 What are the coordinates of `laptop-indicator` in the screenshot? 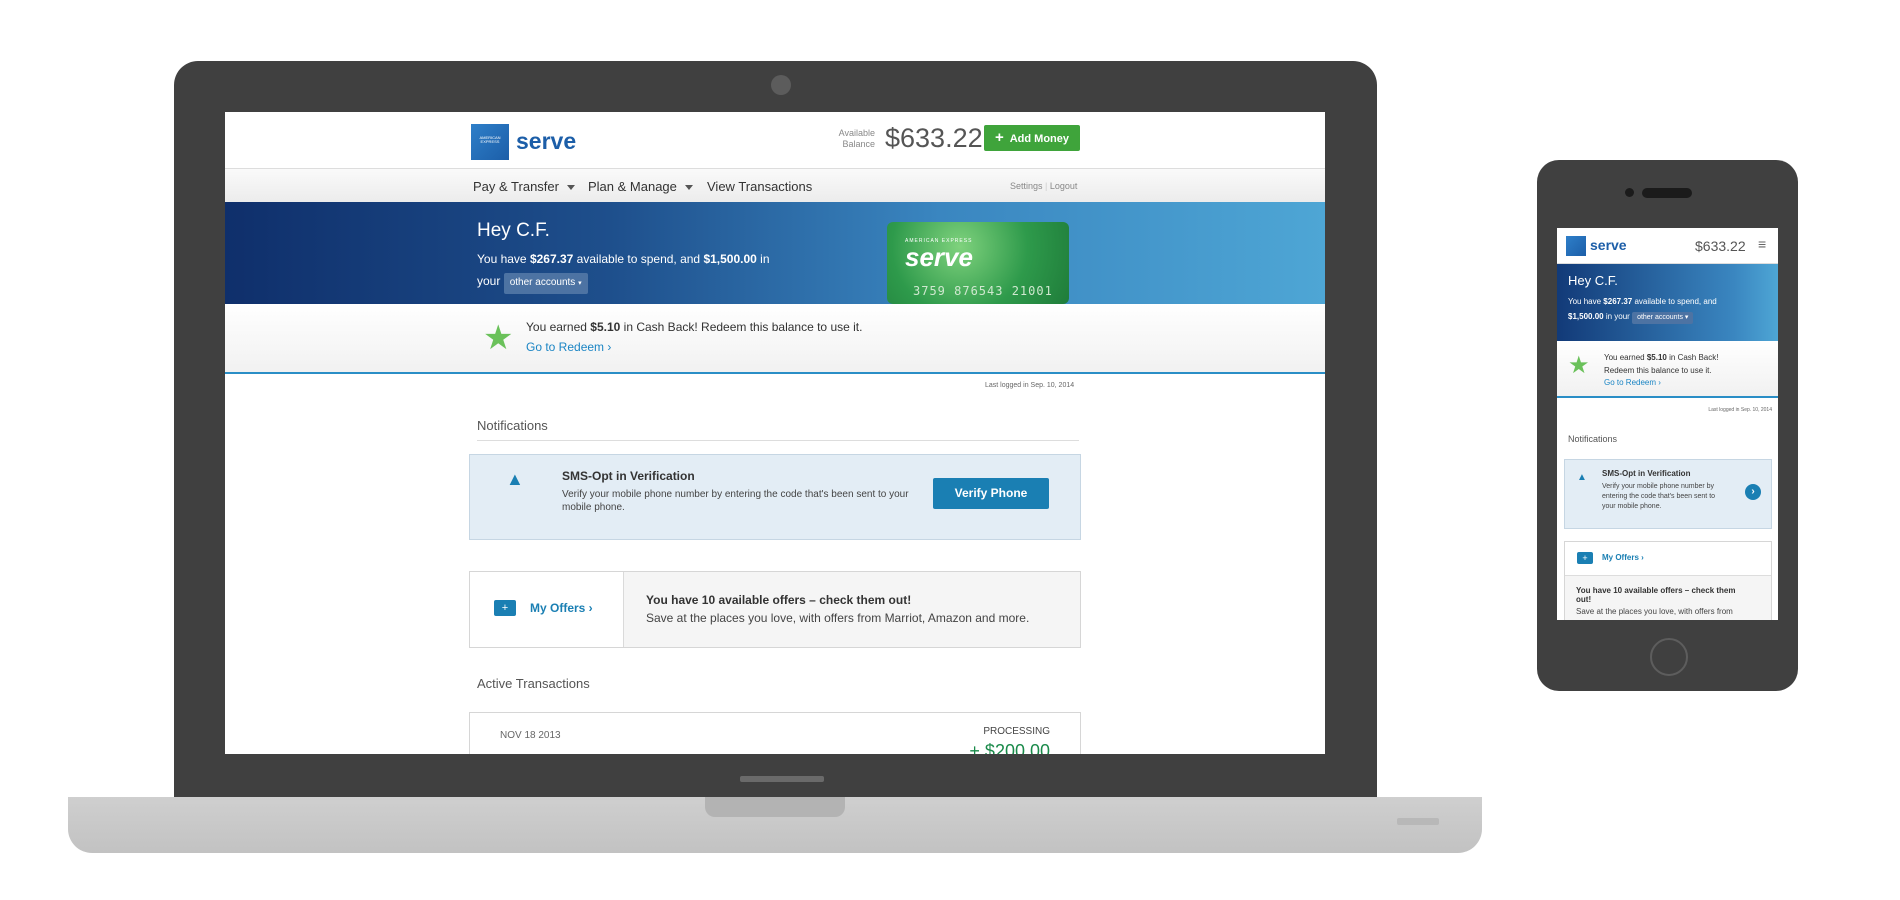 It's located at (1418, 821).